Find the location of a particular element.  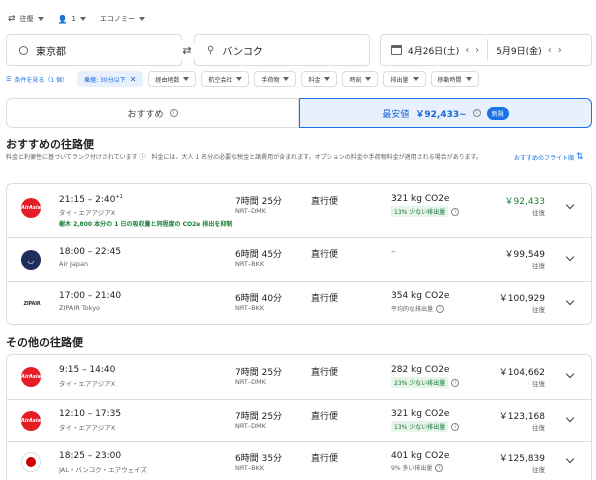

date-picker: 4月26日(土) ‹ › 5月9日(金) ‹ › is located at coordinates (486, 50).